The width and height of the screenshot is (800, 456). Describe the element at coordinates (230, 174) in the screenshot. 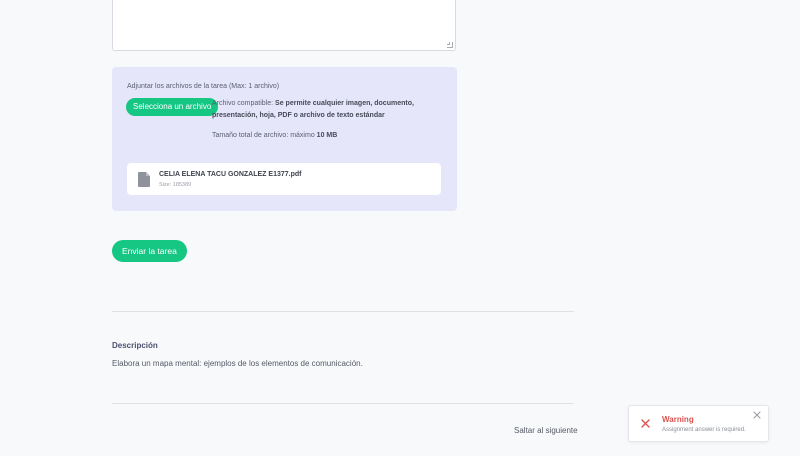

I see `file-name: CELIA ELENA TACU GONZALEZ E1377.pdf` at that location.